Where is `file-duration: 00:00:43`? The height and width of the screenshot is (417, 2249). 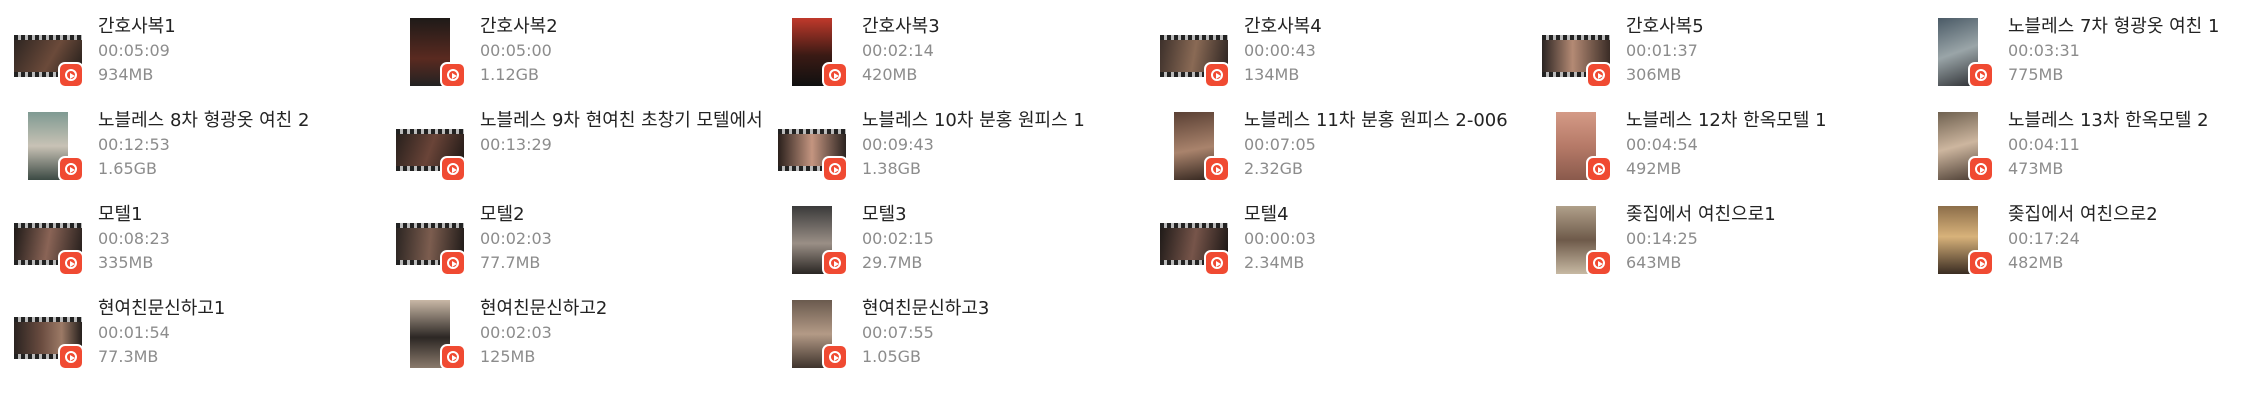 file-duration: 00:00:43 is located at coordinates (1280, 50).